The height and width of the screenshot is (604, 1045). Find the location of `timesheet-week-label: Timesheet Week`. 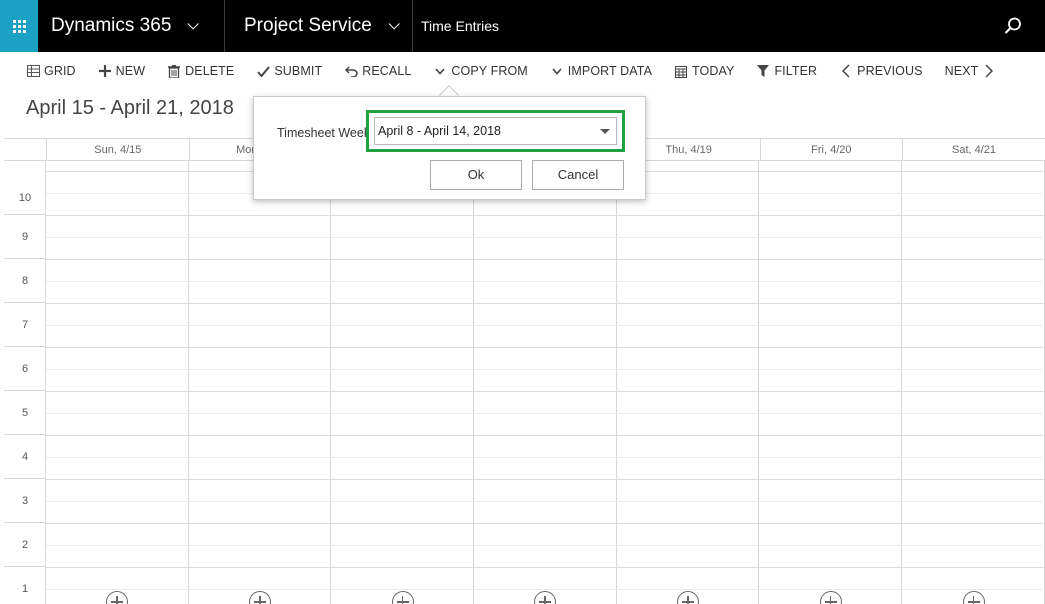

timesheet-week-label: Timesheet Week is located at coordinates (324, 133).